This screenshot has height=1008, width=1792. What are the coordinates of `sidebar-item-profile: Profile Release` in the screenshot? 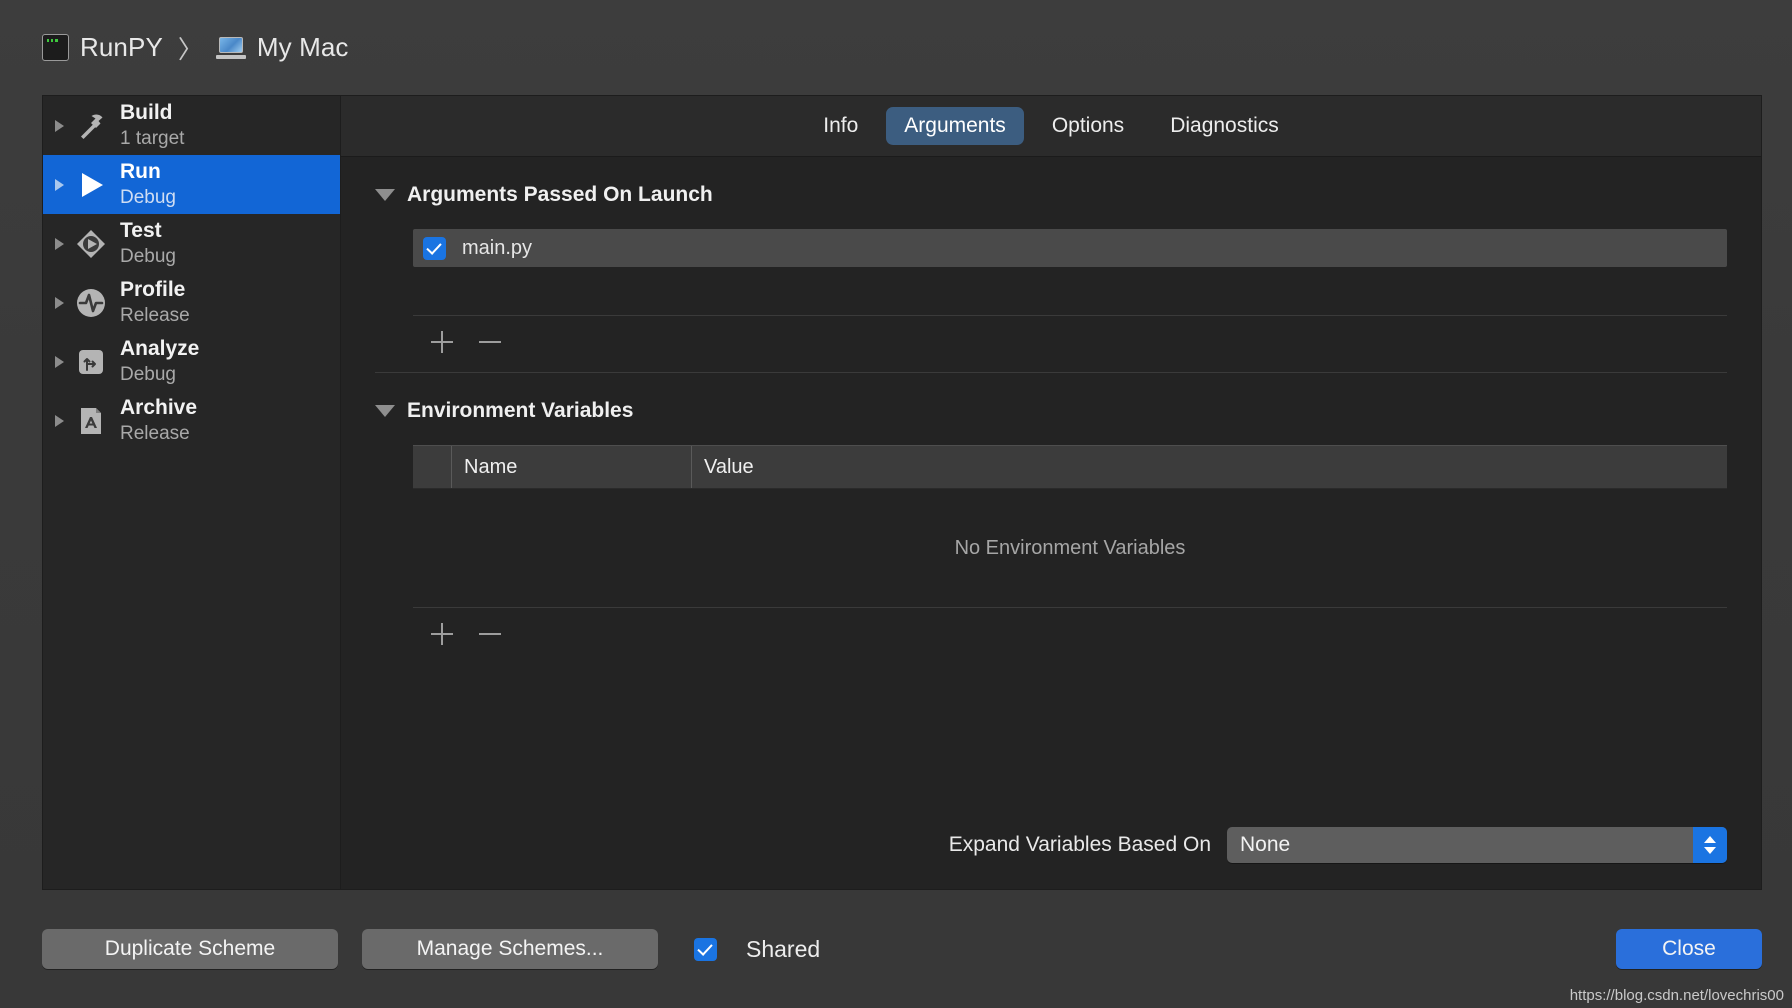 It's located at (191, 302).